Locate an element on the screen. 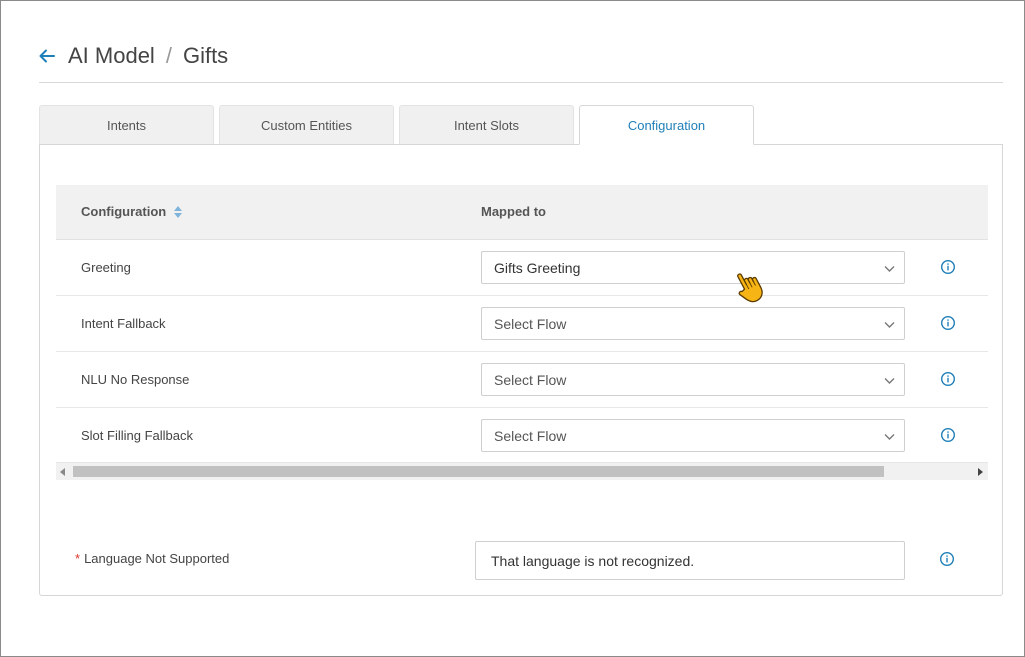 This screenshot has height=657, width=1025. language-not-supported-input is located at coordinates (690, 560).